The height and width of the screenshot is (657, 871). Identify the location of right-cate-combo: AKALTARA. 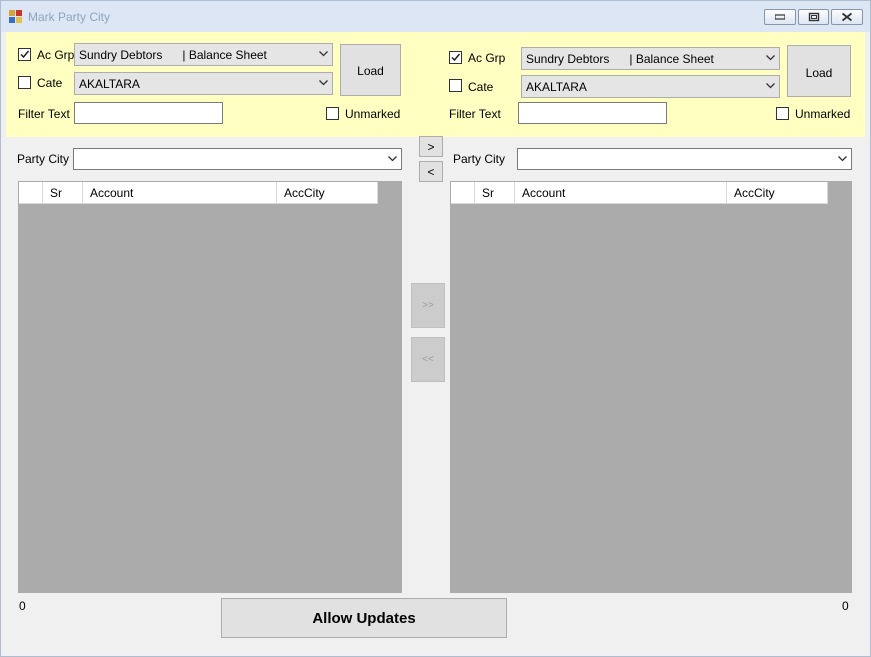
(650, 86).